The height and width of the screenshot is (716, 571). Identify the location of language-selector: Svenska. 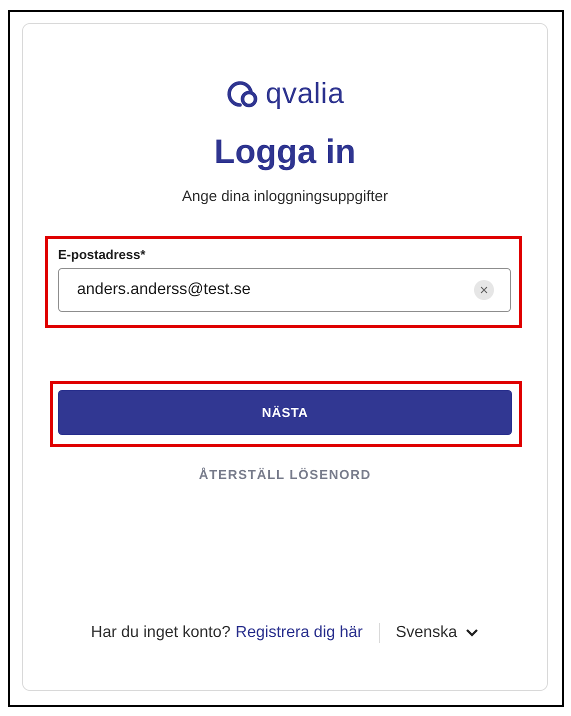
(438, 633).